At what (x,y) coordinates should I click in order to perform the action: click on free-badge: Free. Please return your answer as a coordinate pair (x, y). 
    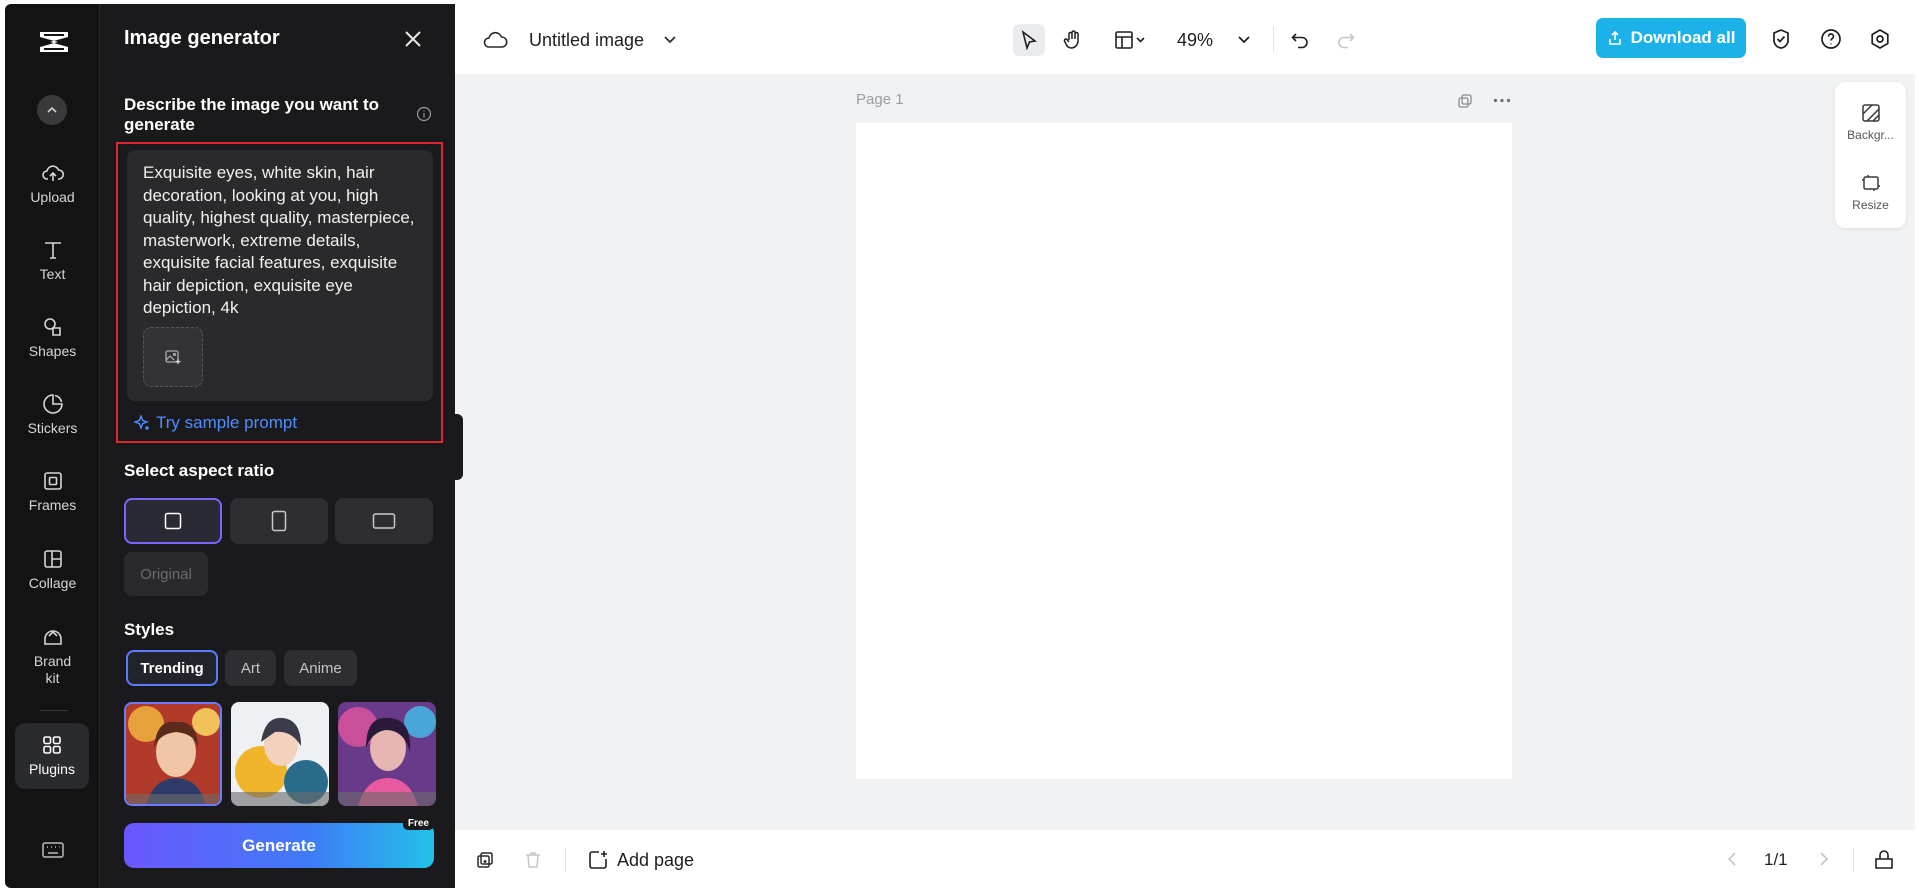
    Looking at the image, I should click on (418, 823).